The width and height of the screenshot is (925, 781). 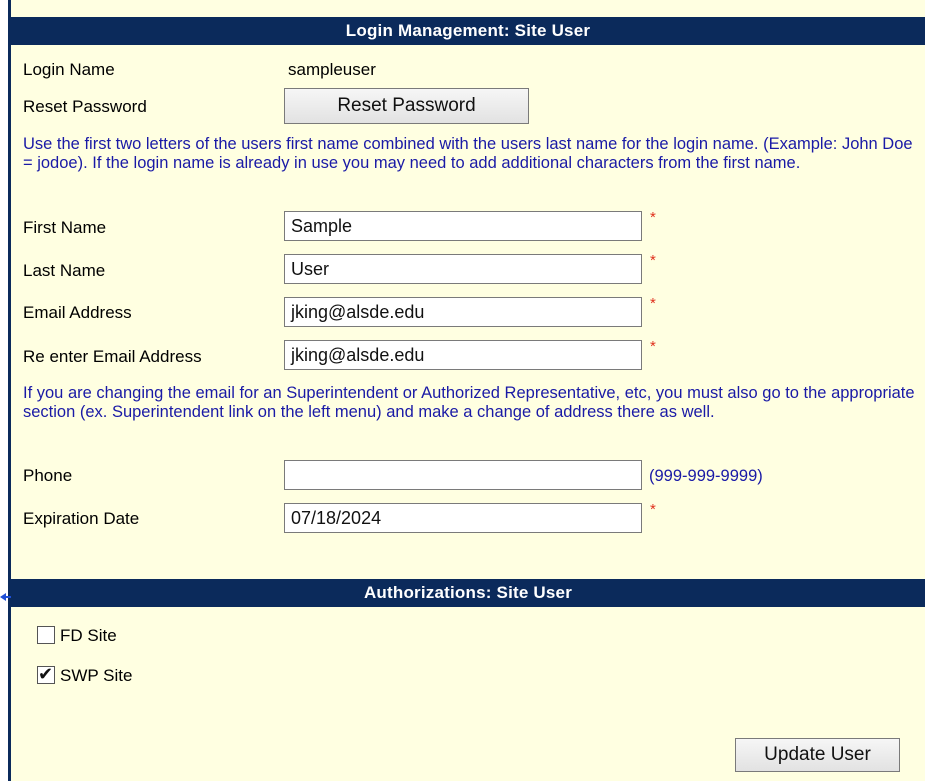 What do you see at coordinates (653, 346) in the screenshot?
I see `reenter-email-required-marker: *` at bounding box center [653, 346].